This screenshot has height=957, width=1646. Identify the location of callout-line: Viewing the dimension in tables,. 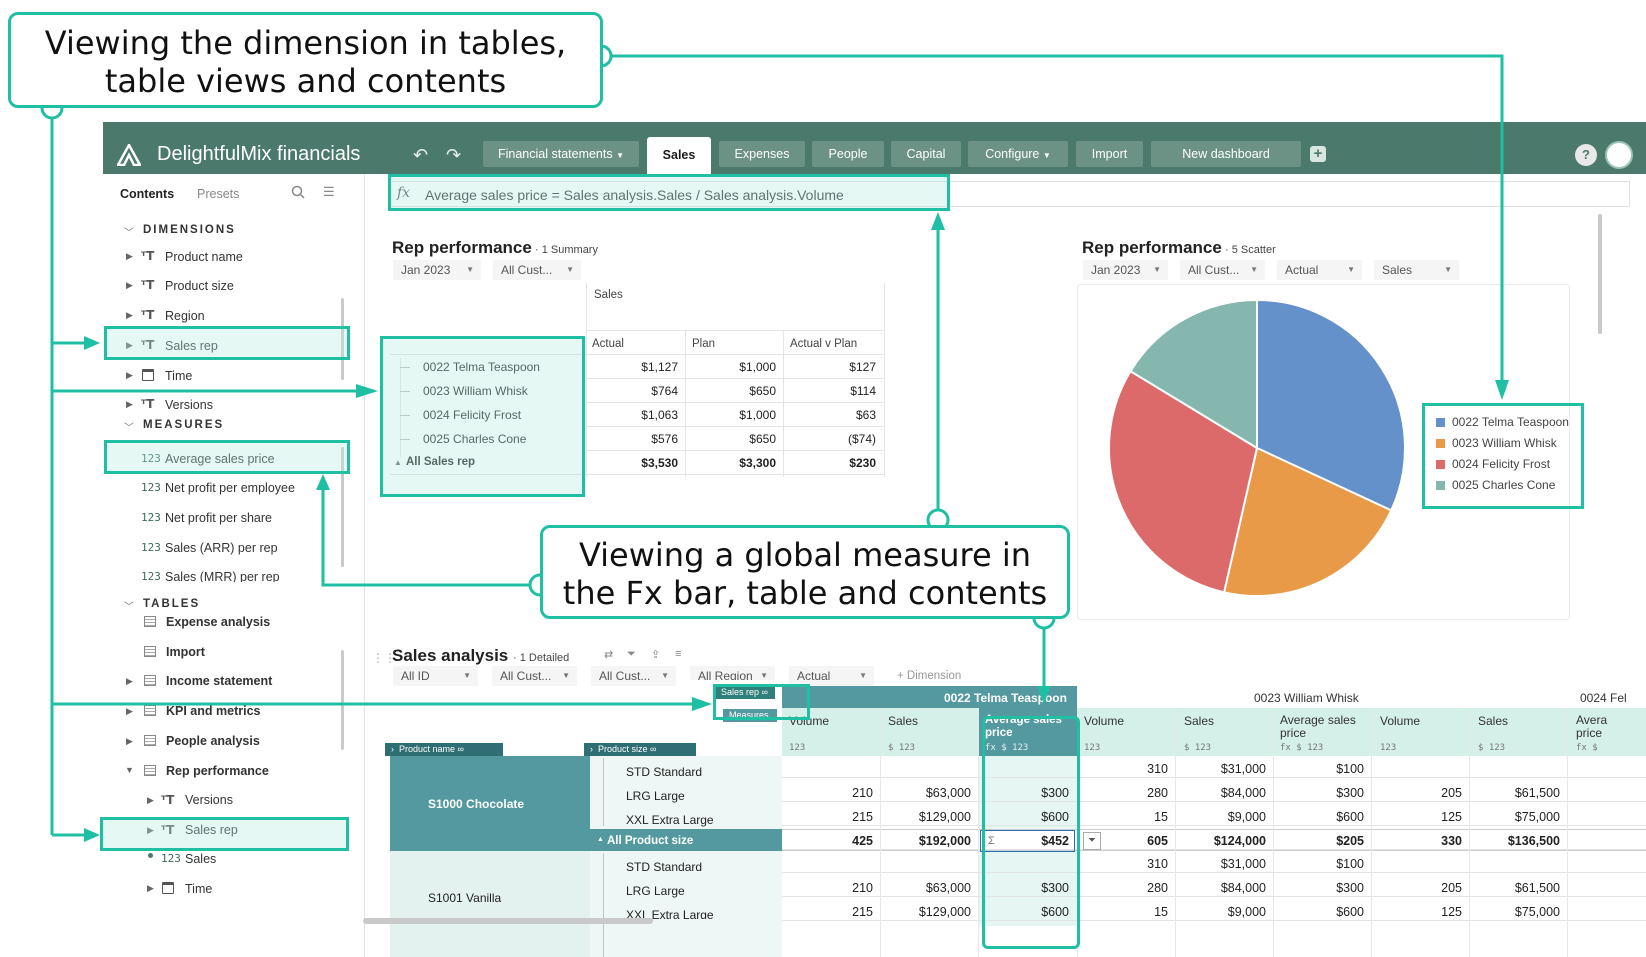
(305, 43).